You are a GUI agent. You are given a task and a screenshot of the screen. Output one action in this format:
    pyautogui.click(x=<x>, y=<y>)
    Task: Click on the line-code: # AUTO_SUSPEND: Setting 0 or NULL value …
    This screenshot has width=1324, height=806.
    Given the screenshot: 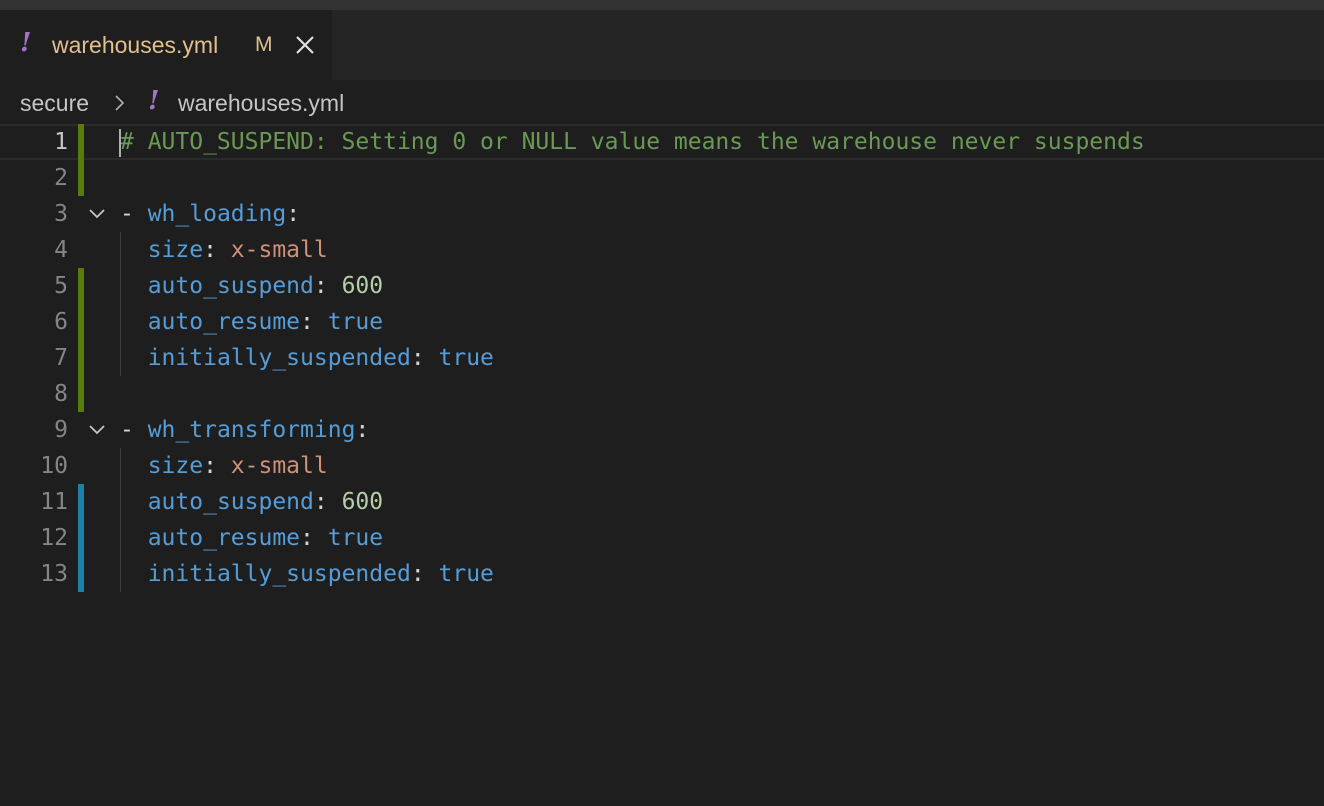 What is the action you would take?
    pyautogui.click(x=632, y=142)
    